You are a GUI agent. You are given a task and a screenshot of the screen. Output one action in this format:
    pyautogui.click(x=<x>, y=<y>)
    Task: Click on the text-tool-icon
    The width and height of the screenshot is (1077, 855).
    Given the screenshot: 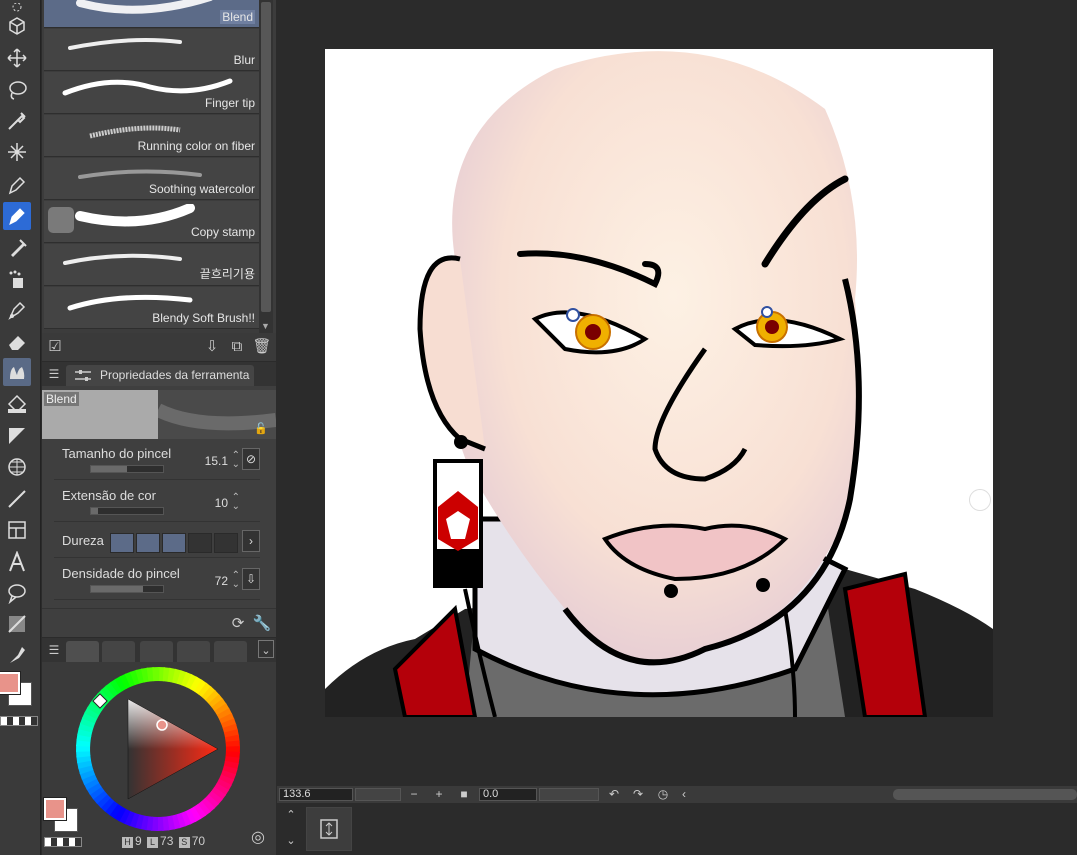 What is the action you would take?
    pyautogui.click(x=17, y=562)
    